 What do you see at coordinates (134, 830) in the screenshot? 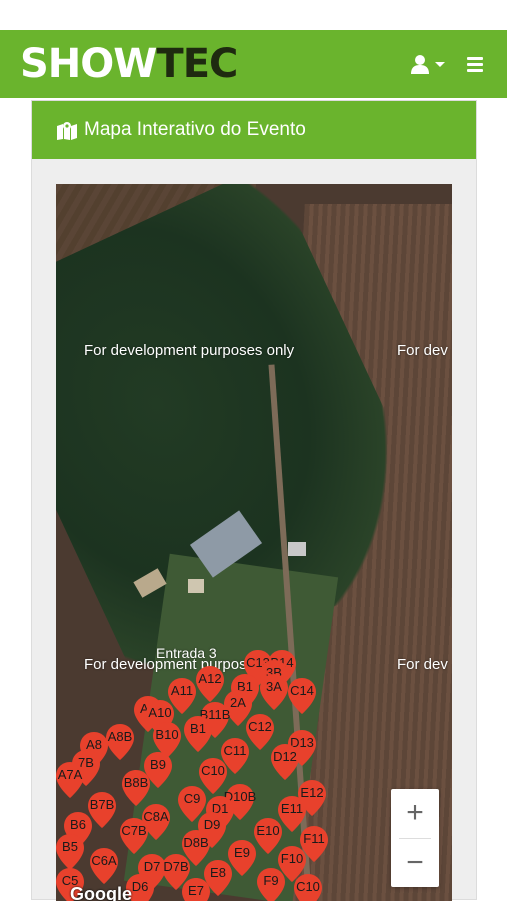
I see `map-marker-label: C7B` at bounding box center [134, 830].